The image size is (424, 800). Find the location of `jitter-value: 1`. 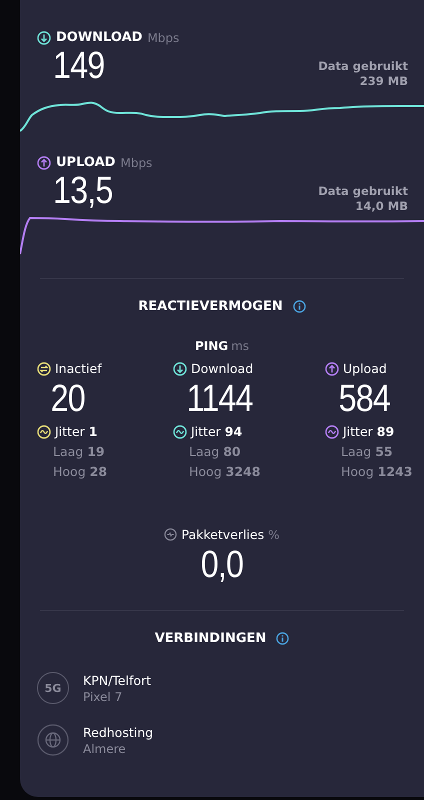

jitter-value: 1 is located at coordinates (93, 431).